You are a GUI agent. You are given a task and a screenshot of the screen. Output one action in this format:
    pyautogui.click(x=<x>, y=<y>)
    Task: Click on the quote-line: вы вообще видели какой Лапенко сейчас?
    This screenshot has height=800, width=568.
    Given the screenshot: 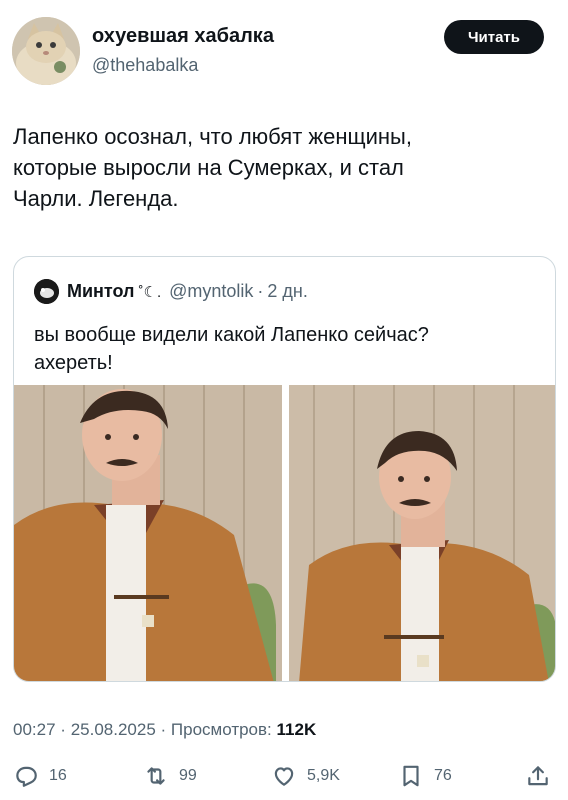 What is the action you would take?
    pyautogui.click(x=231, y=335)
    